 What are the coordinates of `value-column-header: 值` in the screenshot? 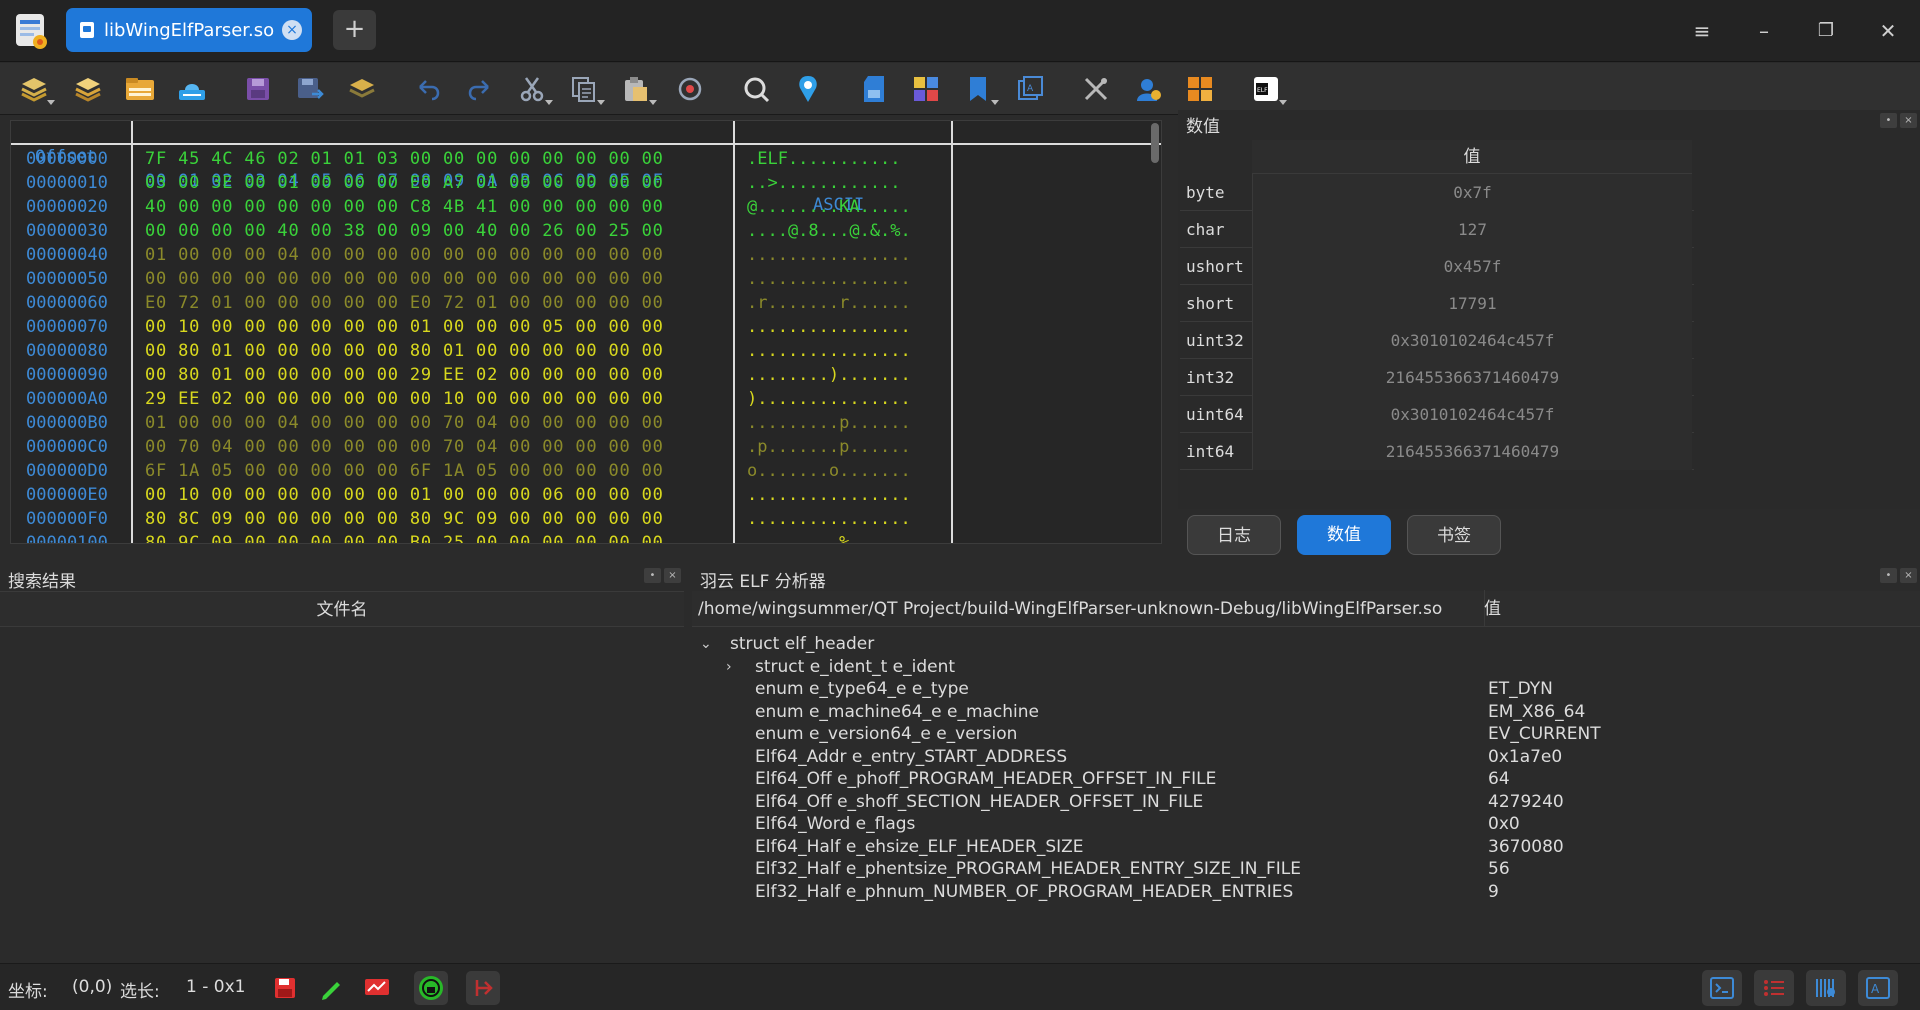 It's located at (1472, 157).